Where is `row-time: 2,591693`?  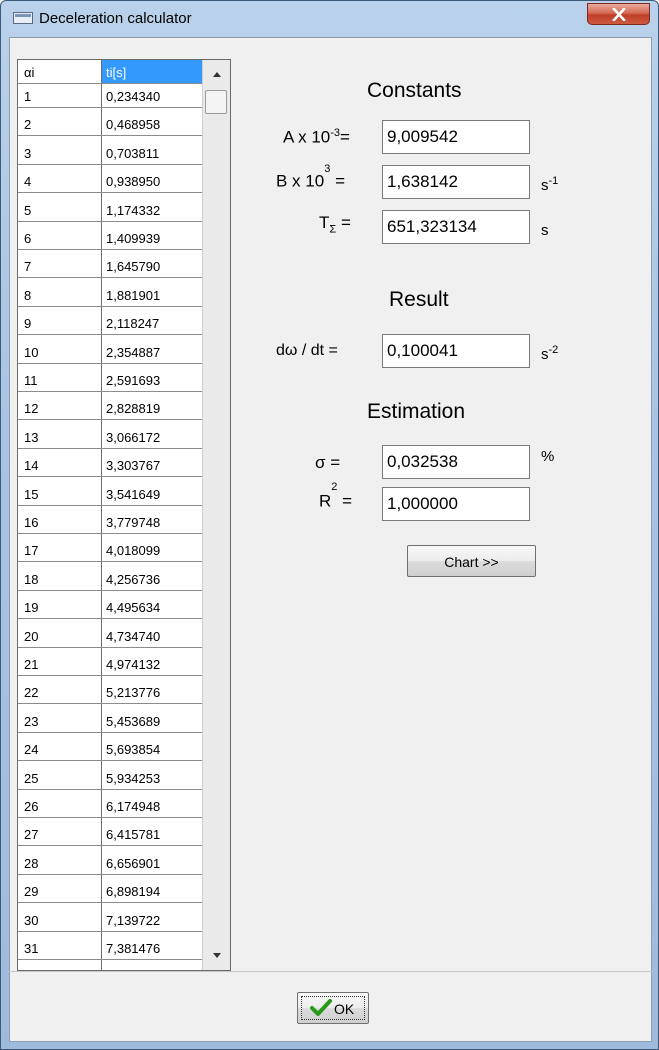
row-time: 2,591693 is located at coordinates (133, 380).